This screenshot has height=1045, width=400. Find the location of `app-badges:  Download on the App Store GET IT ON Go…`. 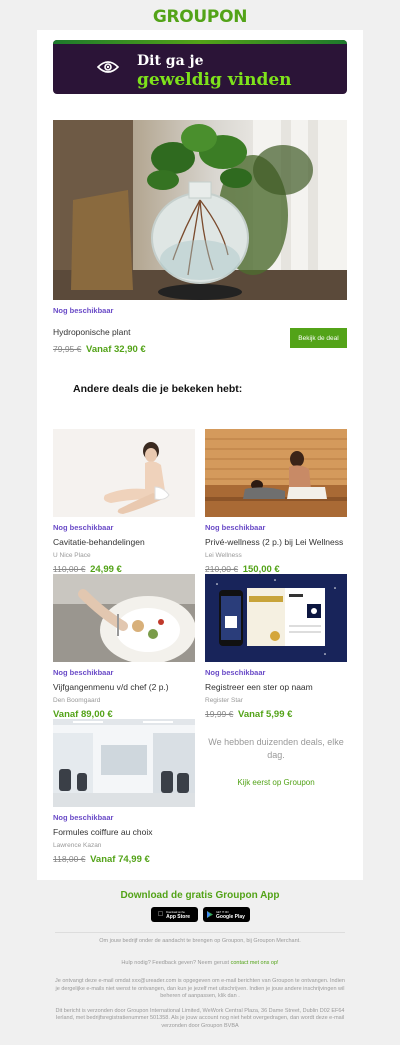

app-badges:  Download on the App Store GET IT ON Go… is located at coordinates (200, 914).